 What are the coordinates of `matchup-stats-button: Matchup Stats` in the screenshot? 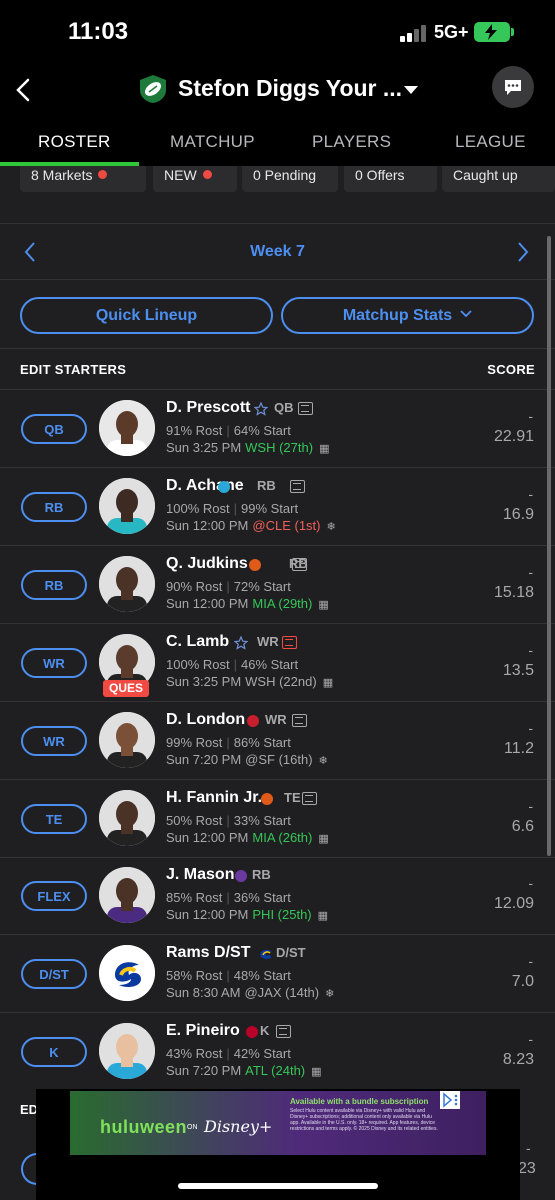 It's located at (407, 315).